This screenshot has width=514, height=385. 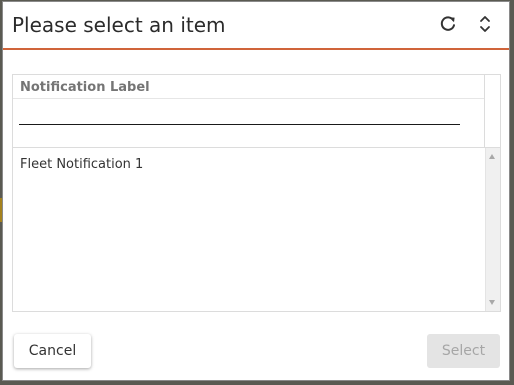 I want to click on column-filter-input, so click(x=239, y=115).